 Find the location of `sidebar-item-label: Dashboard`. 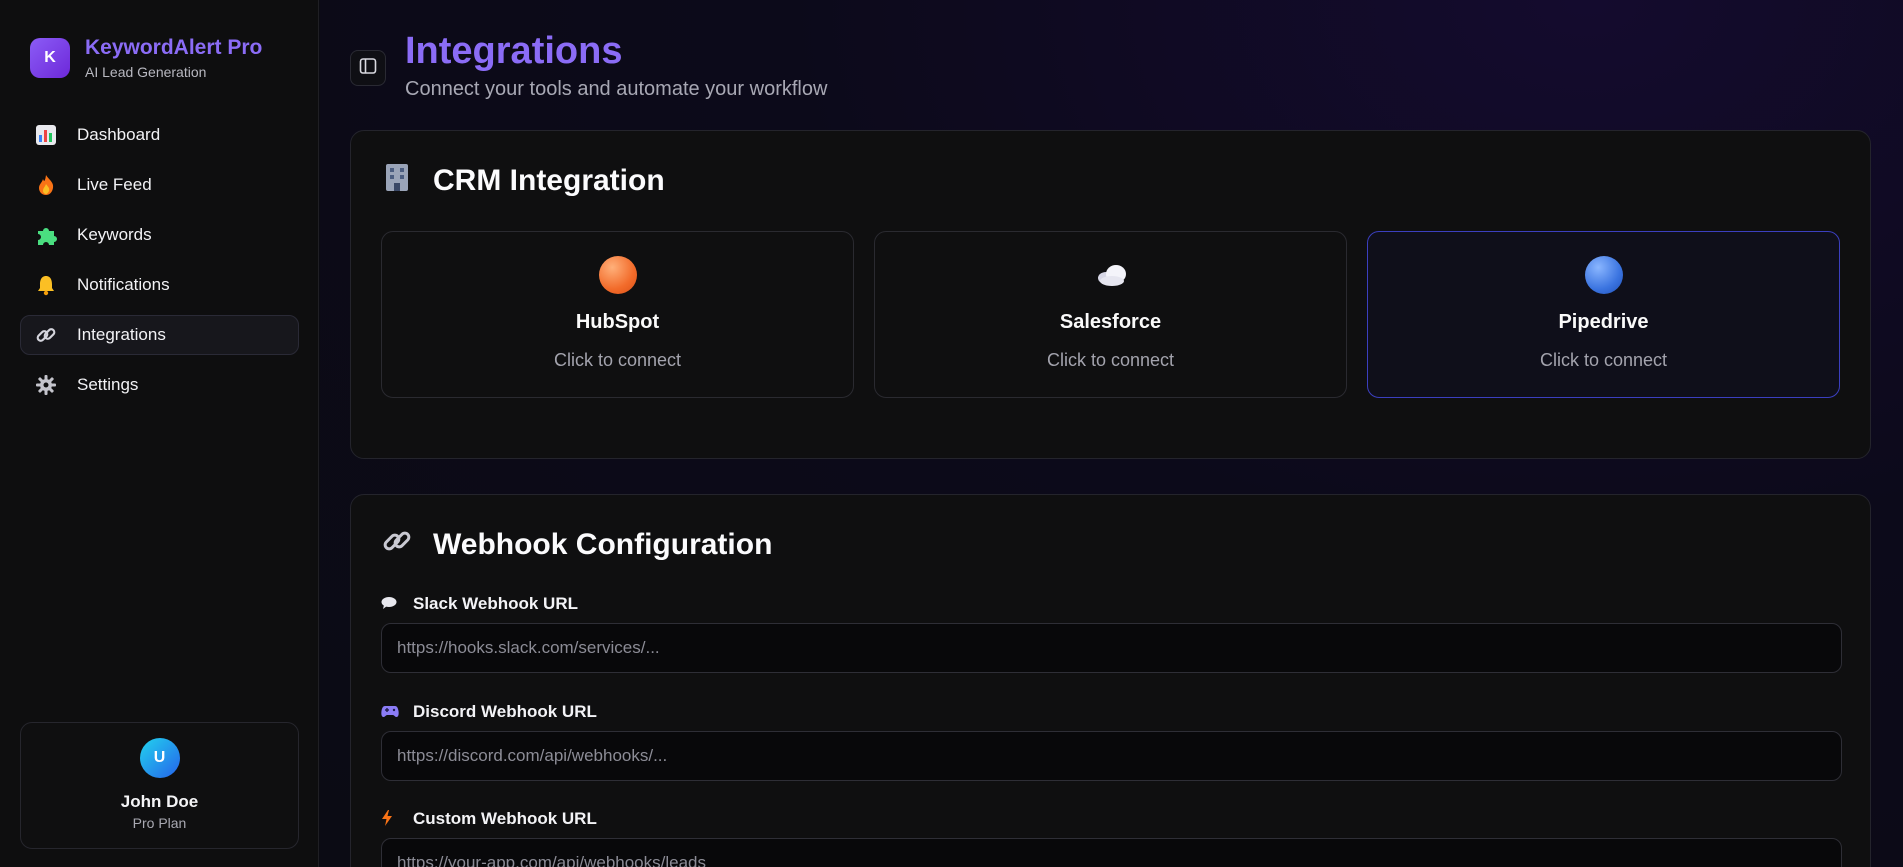

sidebar-item-label: Dashboard is located at coordinates (119, 134).